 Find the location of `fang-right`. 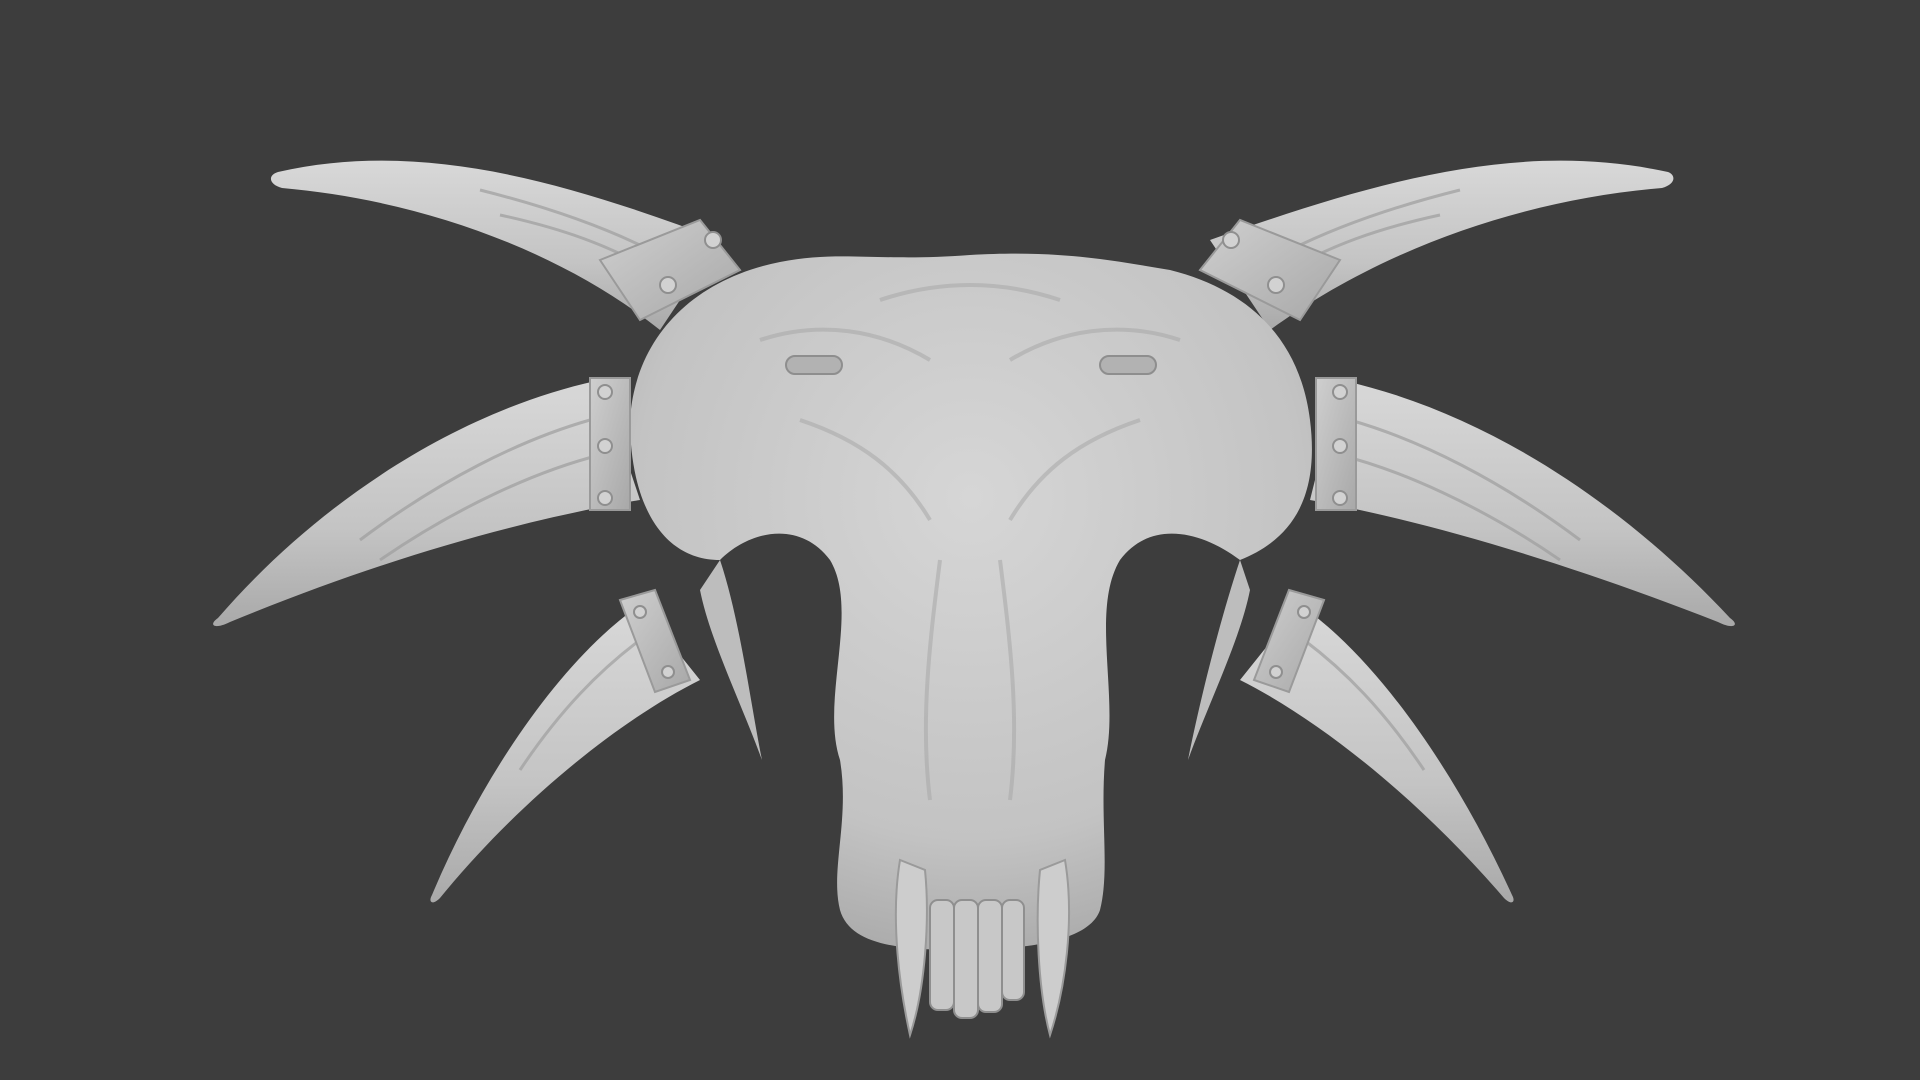

fang-right is located at coordinates (1053, 948).